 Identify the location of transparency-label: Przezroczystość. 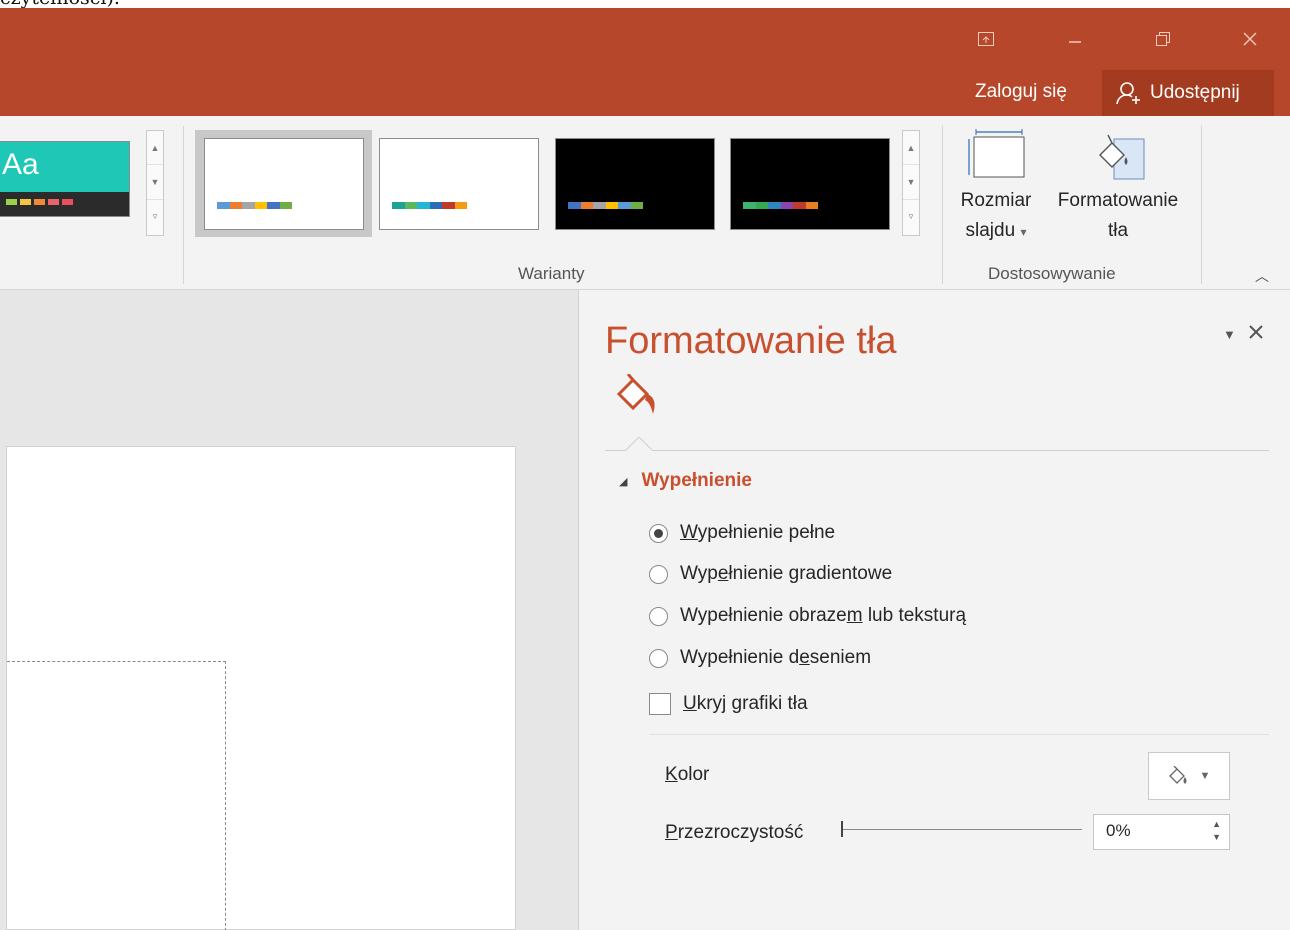
(734, 832).